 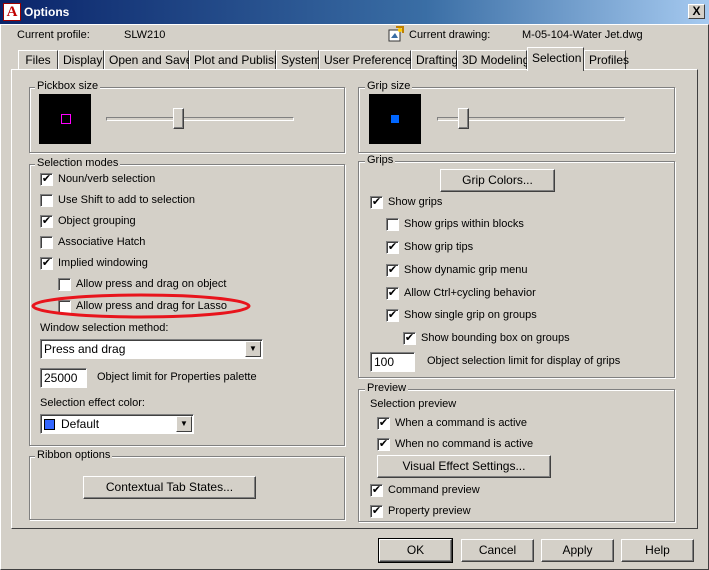 What do you see at coordinates (392, 224) in the screenshot?
I see `show-grips-within-blocks-checkbox` at bounding box center [392, 224].